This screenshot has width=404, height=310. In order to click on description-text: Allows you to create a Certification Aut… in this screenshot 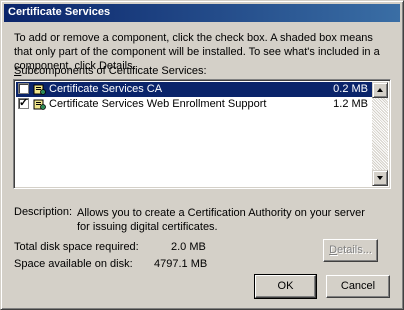, I will do `click(221, 220)`.